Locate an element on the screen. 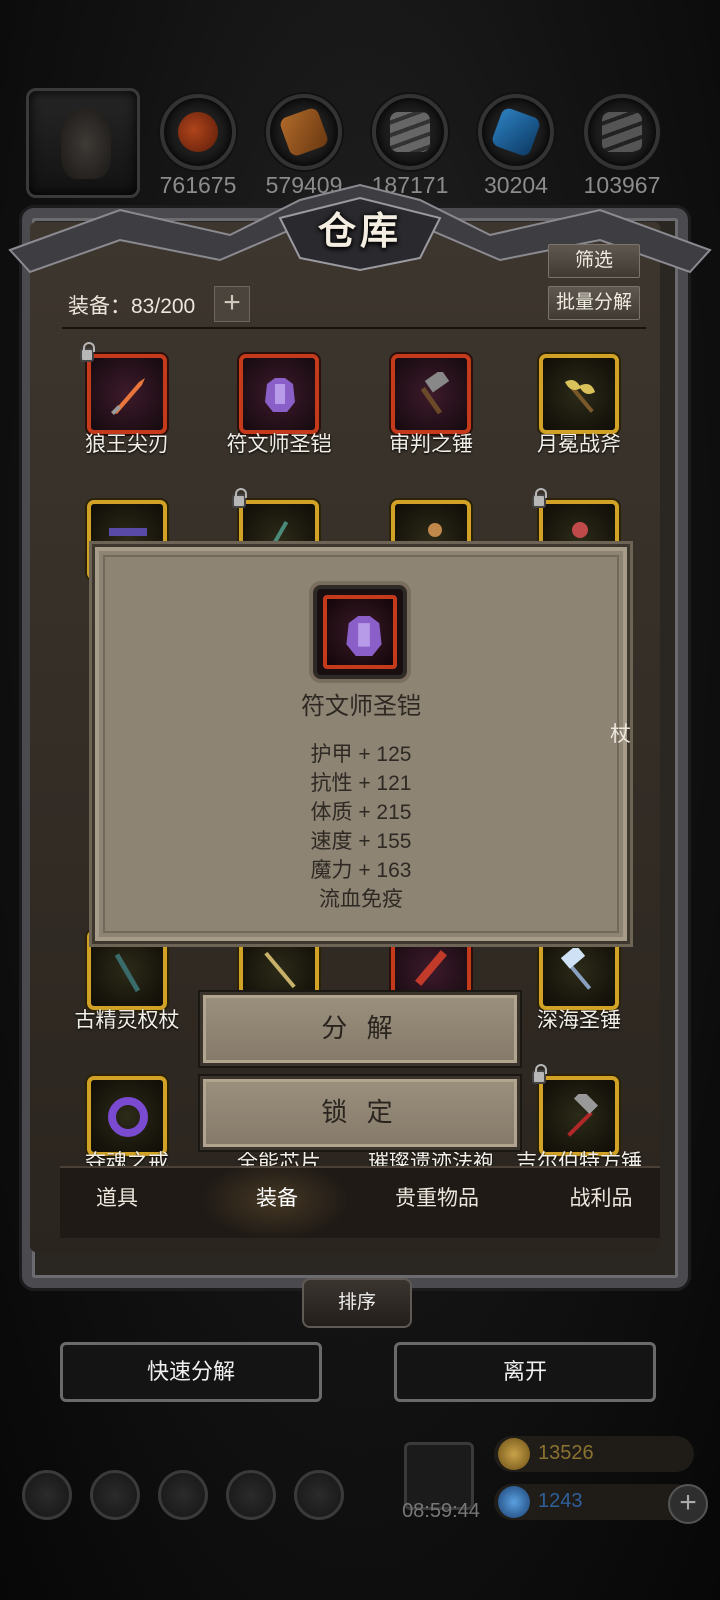 This screenshot has height=1600, width=720. resource-slot-meat is located at coordinates (198, 132).